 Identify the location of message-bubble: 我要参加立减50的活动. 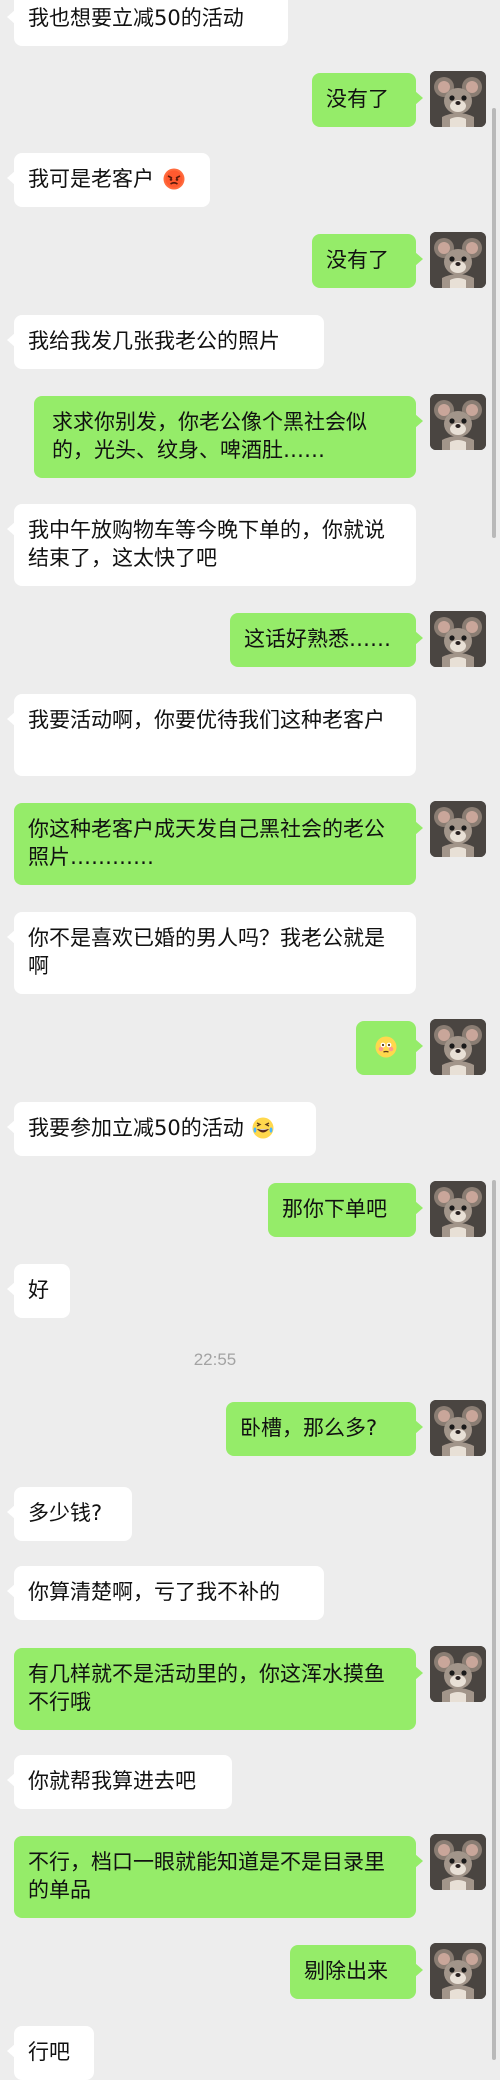
(161, 1129).